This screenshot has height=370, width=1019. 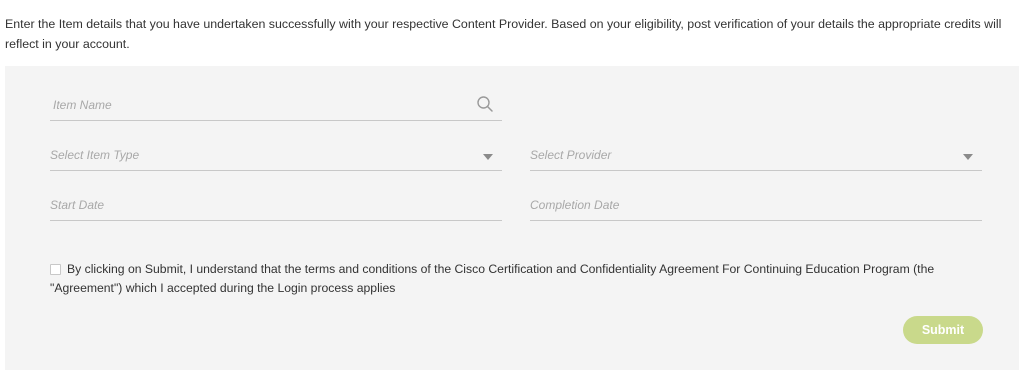 I want to click on completion-date-field, so click(x=756, y=206).